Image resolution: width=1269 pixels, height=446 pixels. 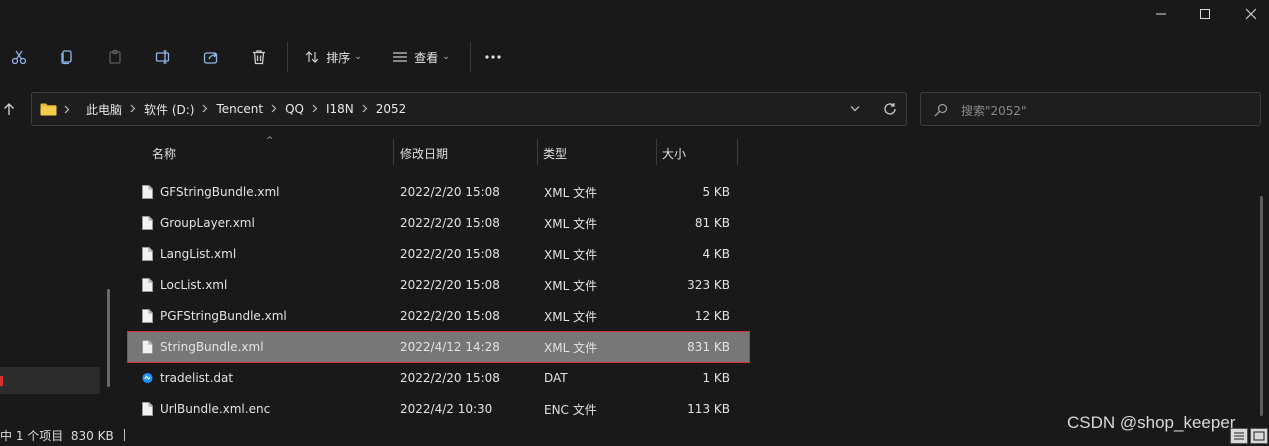 I want to click on app-file-icon, so click(x=147, y=378).